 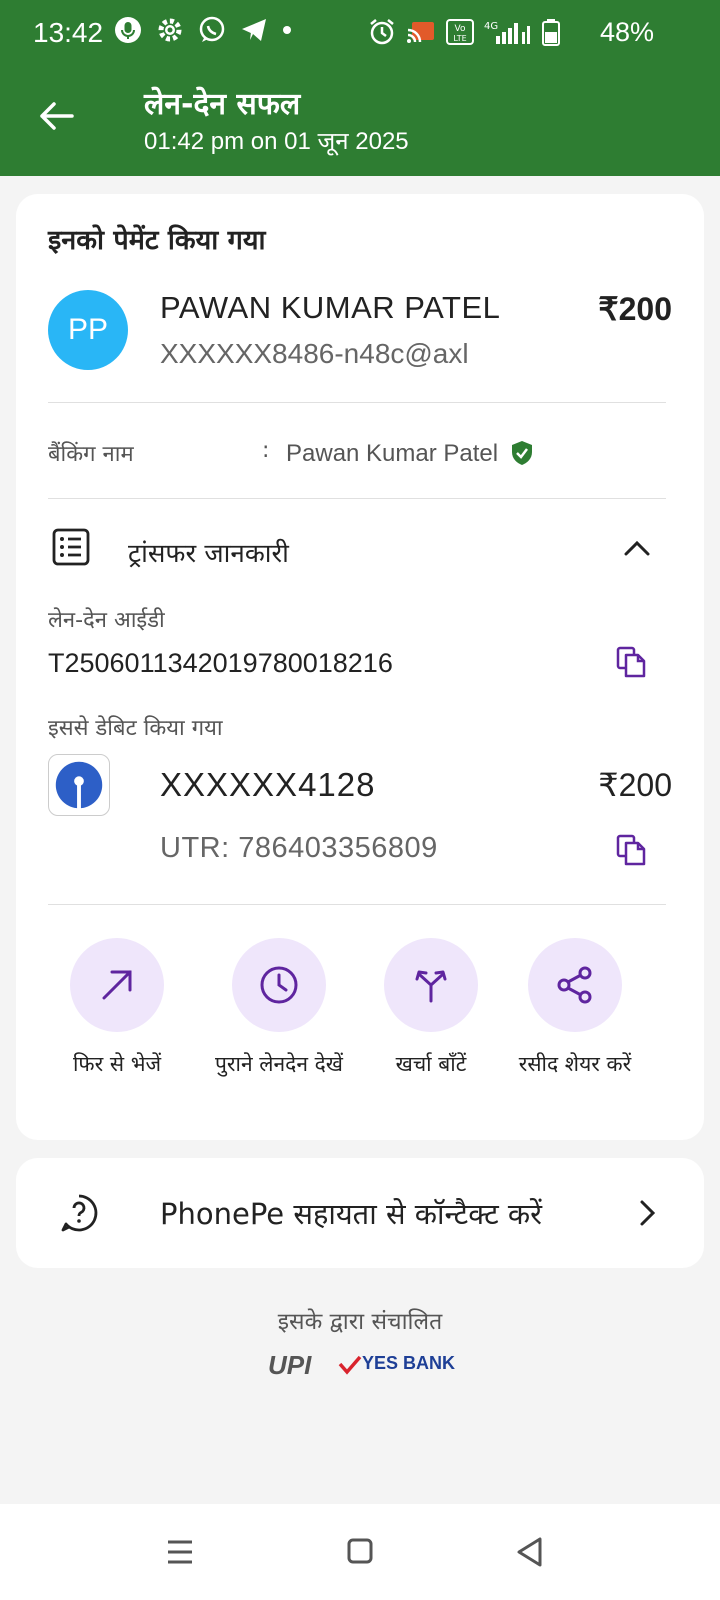 I want to click on view-history-button: पुराने लेनदेन देखें, so click(x=279, y=1008).